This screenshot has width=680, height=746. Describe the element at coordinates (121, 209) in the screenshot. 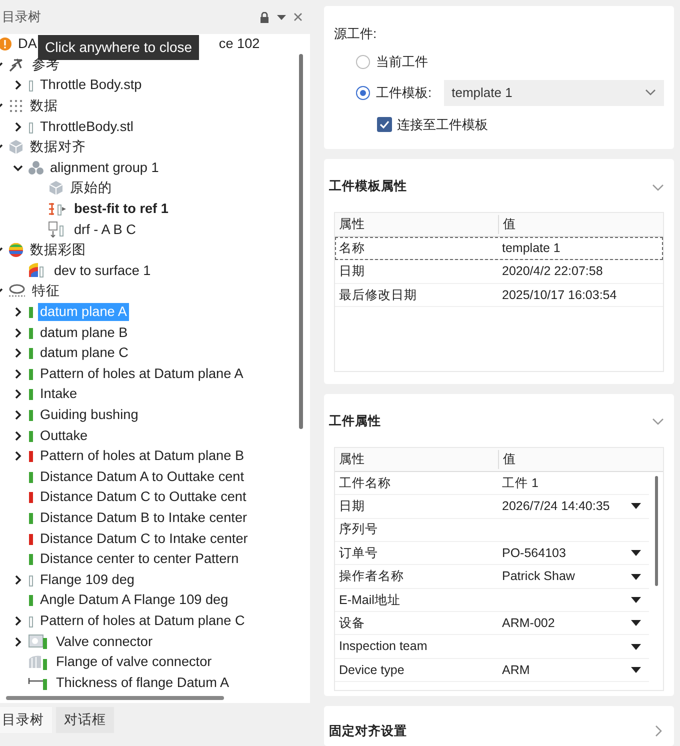

I see `tree-item: best-fit to ref 1` at that location.